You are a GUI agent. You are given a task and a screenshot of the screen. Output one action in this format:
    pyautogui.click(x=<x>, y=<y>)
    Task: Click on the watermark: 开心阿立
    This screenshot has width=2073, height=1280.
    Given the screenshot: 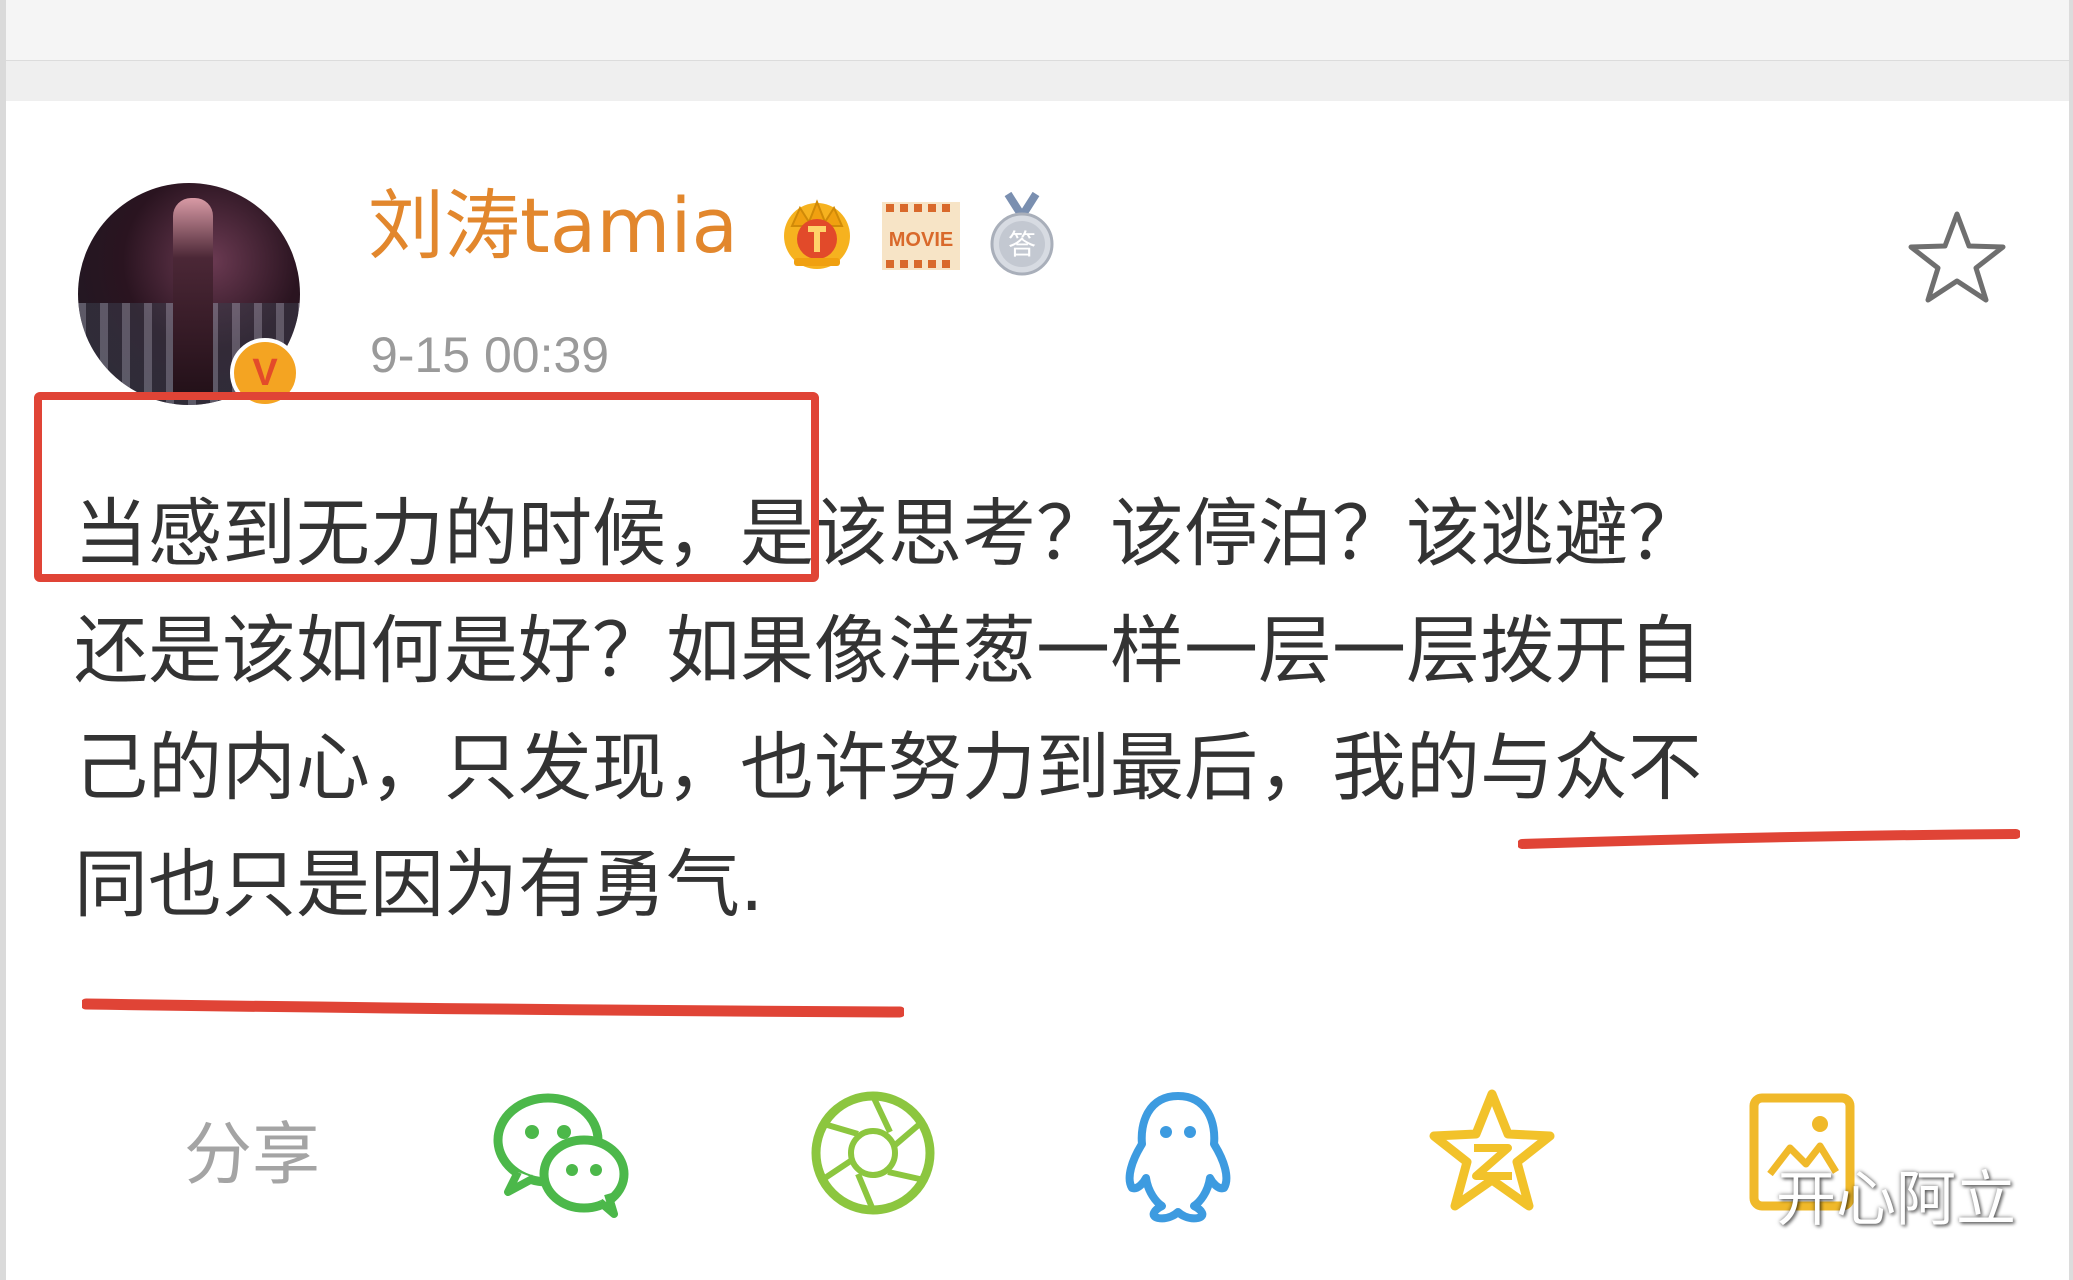 What is the action you would take?
    pyautogui.click(x=1896, y=1200)
    